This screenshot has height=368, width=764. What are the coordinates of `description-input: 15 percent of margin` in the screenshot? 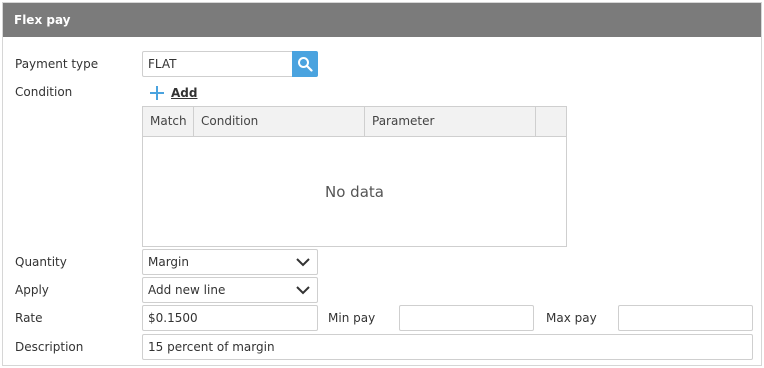 It's located at (447, 347).